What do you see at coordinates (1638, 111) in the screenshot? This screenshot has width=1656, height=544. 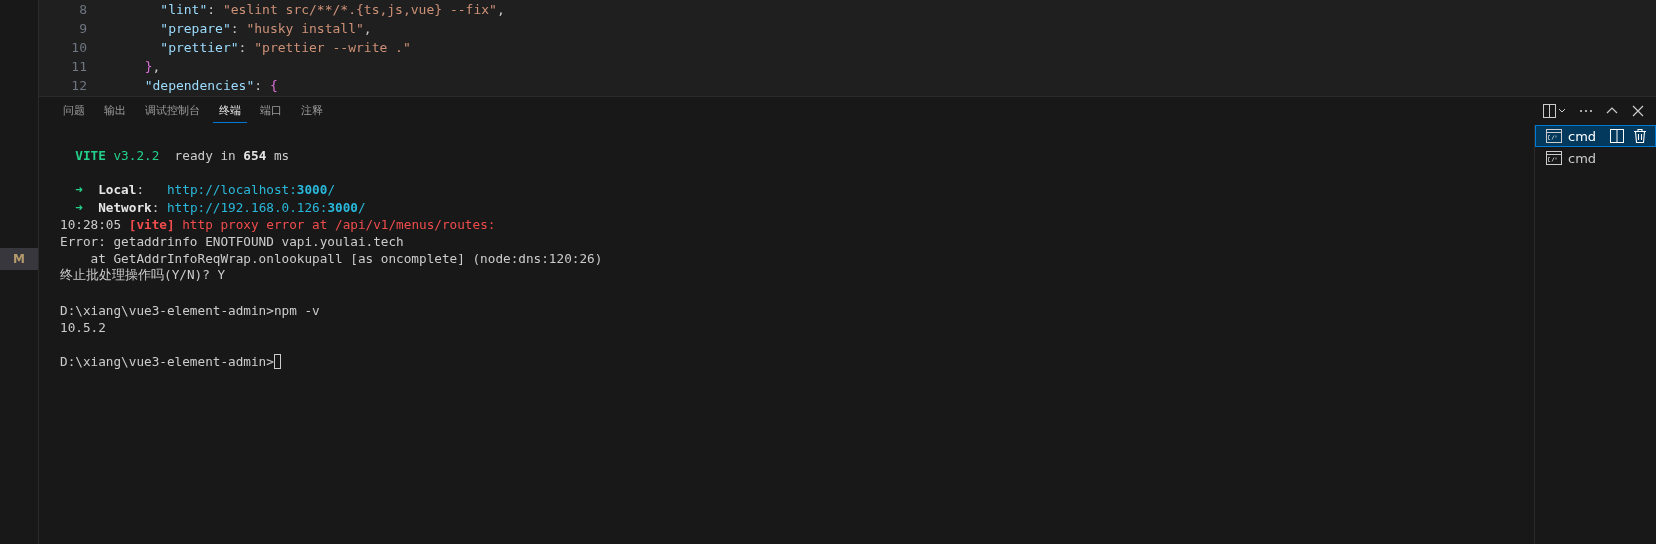 I see `close-icon` at bounding box center [1638, 111].